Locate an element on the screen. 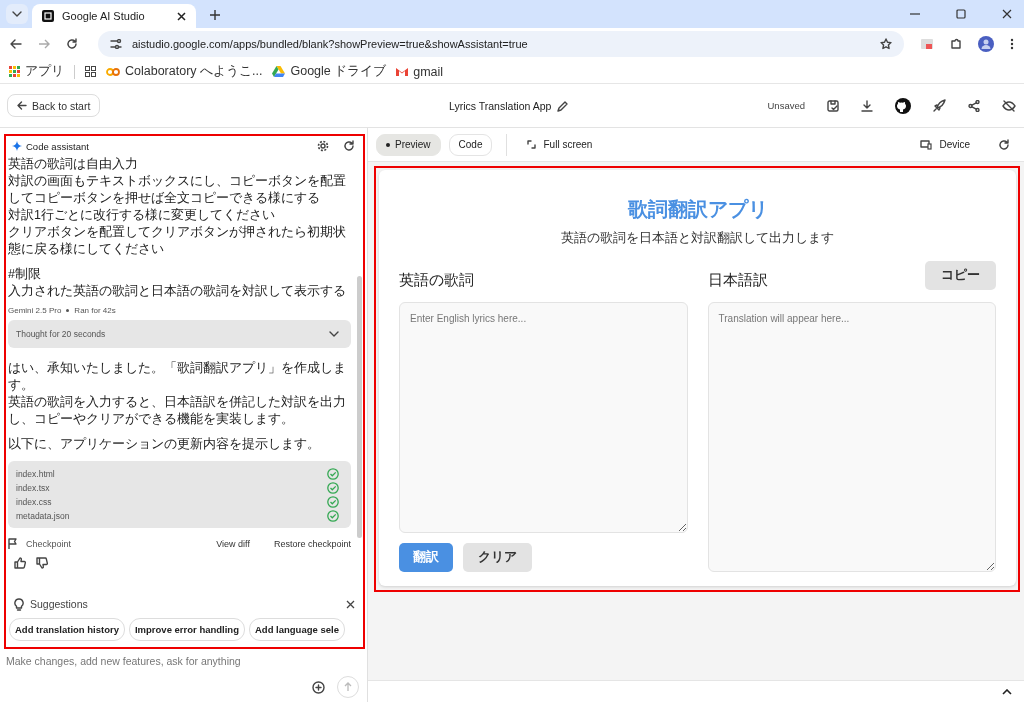 This screenshot has height=702, width=1024. flag-icon is located at coordinates (13, 543).